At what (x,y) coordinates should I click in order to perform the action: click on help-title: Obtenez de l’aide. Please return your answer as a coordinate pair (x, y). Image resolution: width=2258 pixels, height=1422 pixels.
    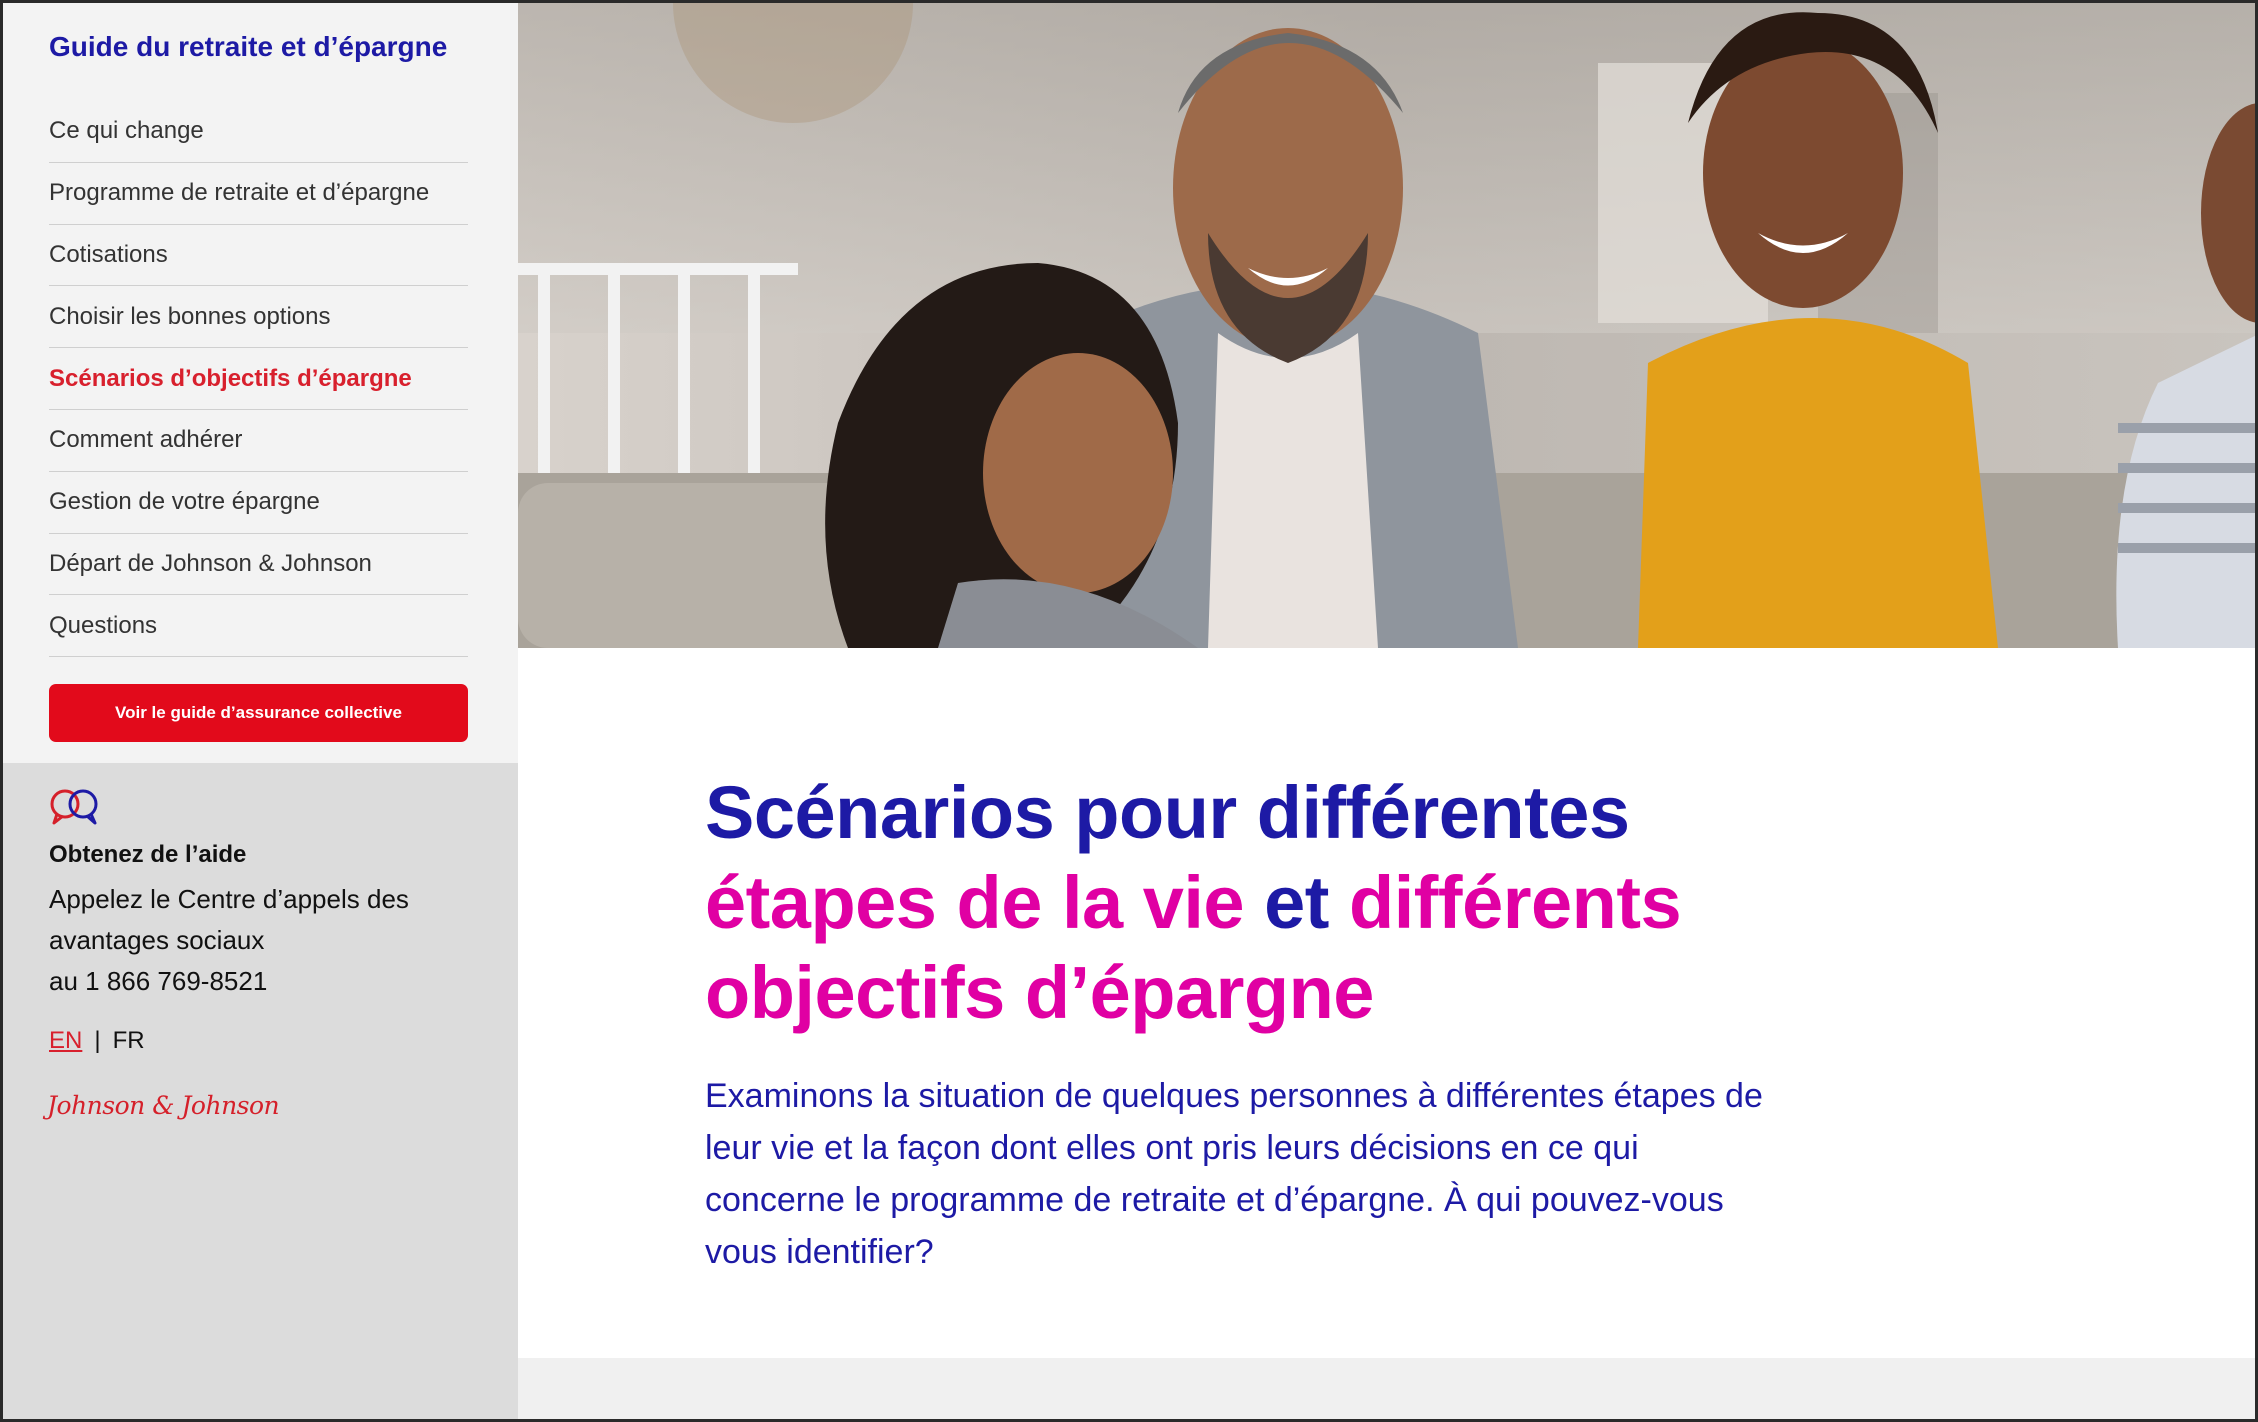
    Looking at the image, I should click on (148, 854).